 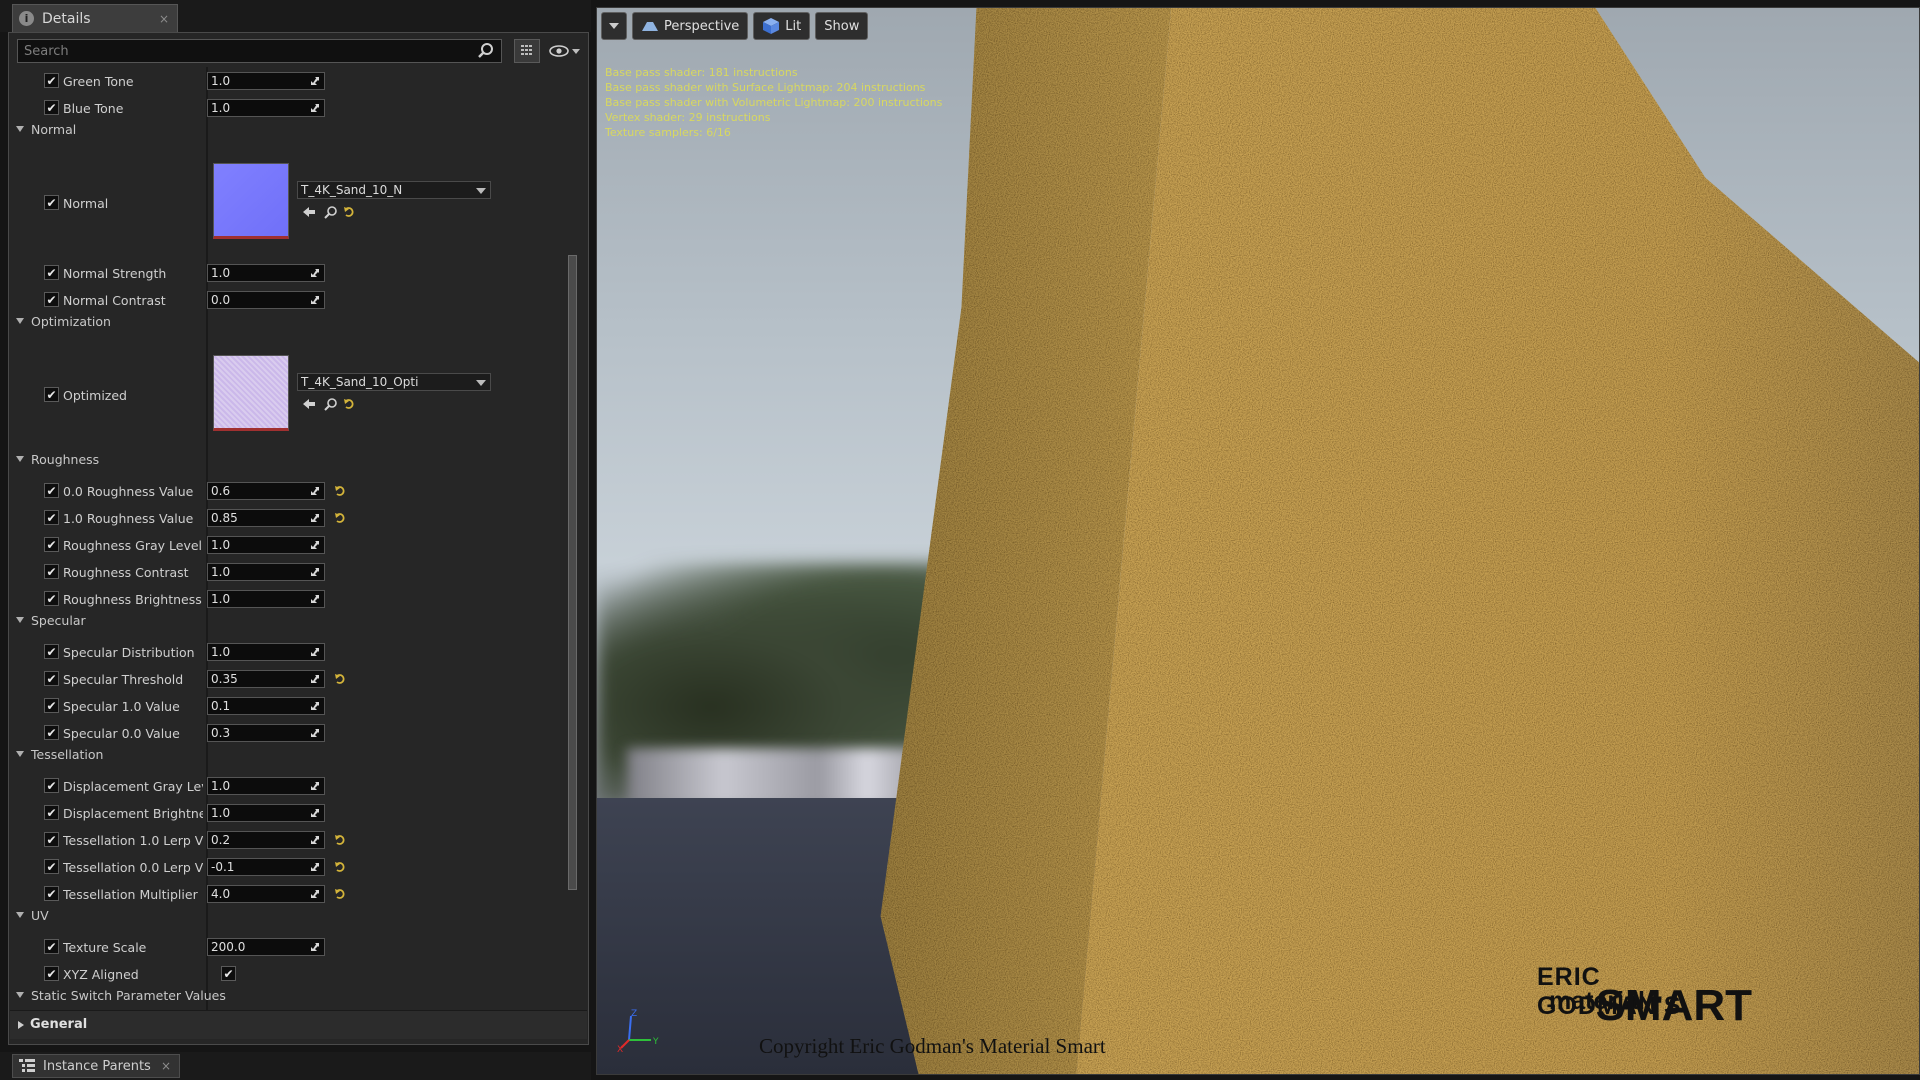 What do you see at coordinates (655, 1042) in the screenshot?
I see `axis-y-label: Y` at bounding box center [655, 1042].